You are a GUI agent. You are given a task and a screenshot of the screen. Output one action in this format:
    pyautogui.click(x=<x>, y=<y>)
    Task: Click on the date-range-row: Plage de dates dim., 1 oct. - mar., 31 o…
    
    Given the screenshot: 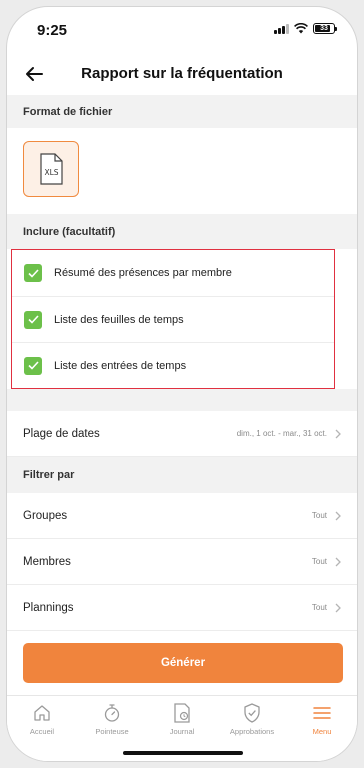 What is the action you would take?
    pyautogui.click(x=182, y=434)
    